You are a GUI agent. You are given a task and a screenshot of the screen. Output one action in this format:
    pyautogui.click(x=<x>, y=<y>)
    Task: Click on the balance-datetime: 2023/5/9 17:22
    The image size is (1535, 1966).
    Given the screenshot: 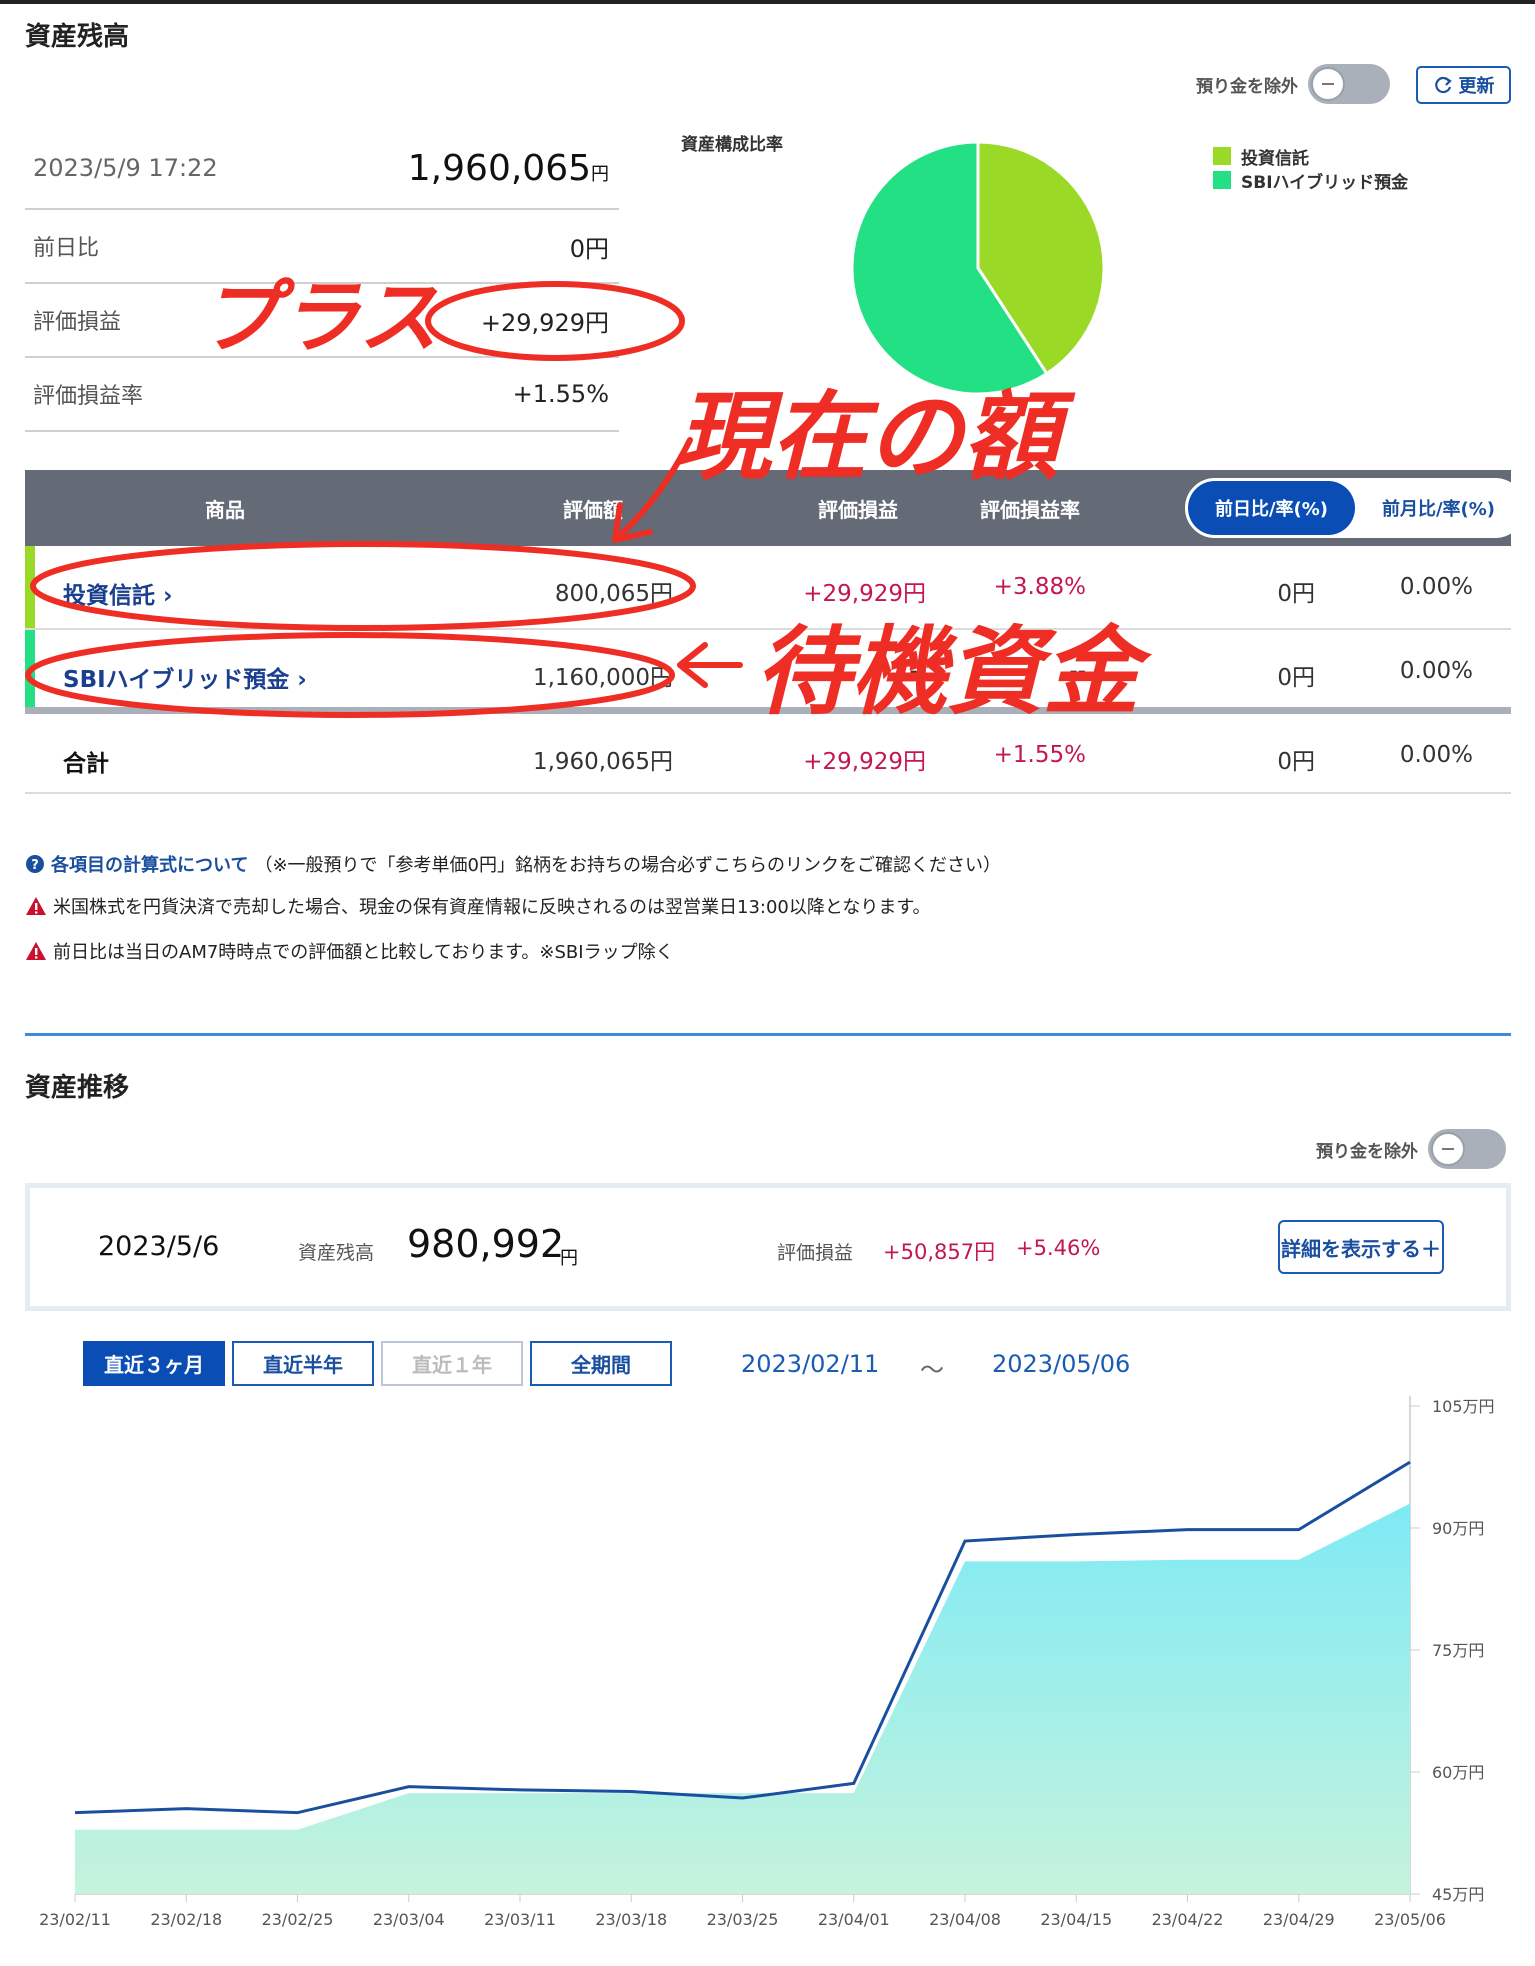 What is the action you would take?
    pyautogui.click(x=125, y=168)
    